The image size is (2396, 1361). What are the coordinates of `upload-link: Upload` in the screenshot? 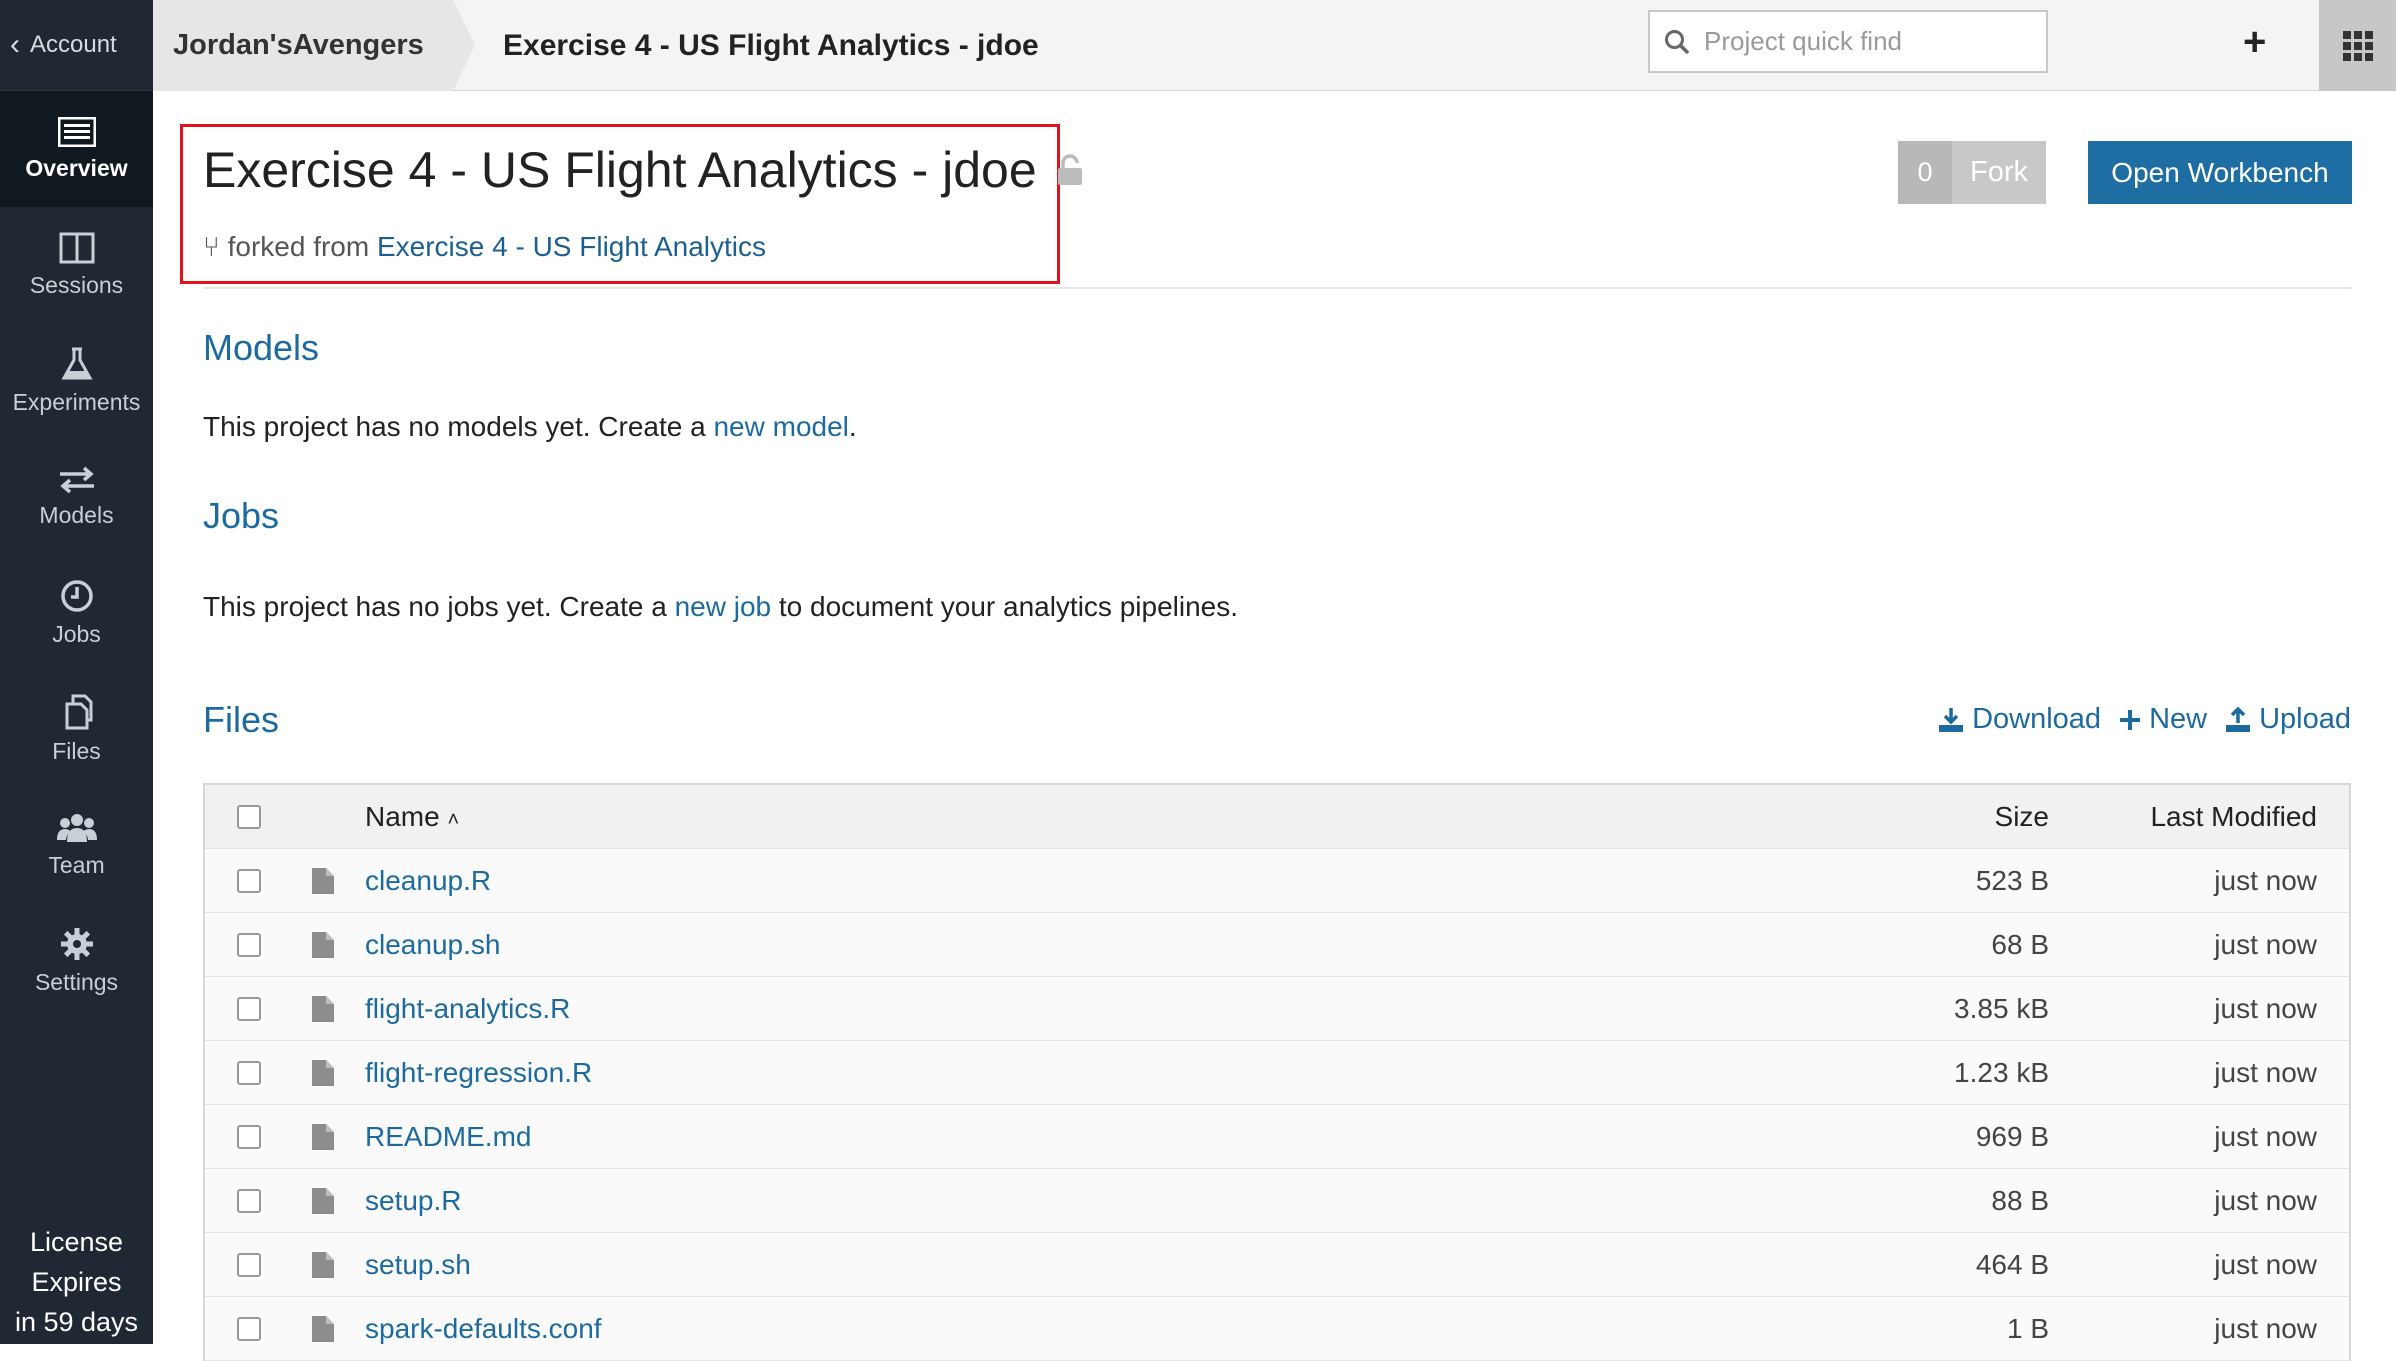 It's located at (2288, 719).